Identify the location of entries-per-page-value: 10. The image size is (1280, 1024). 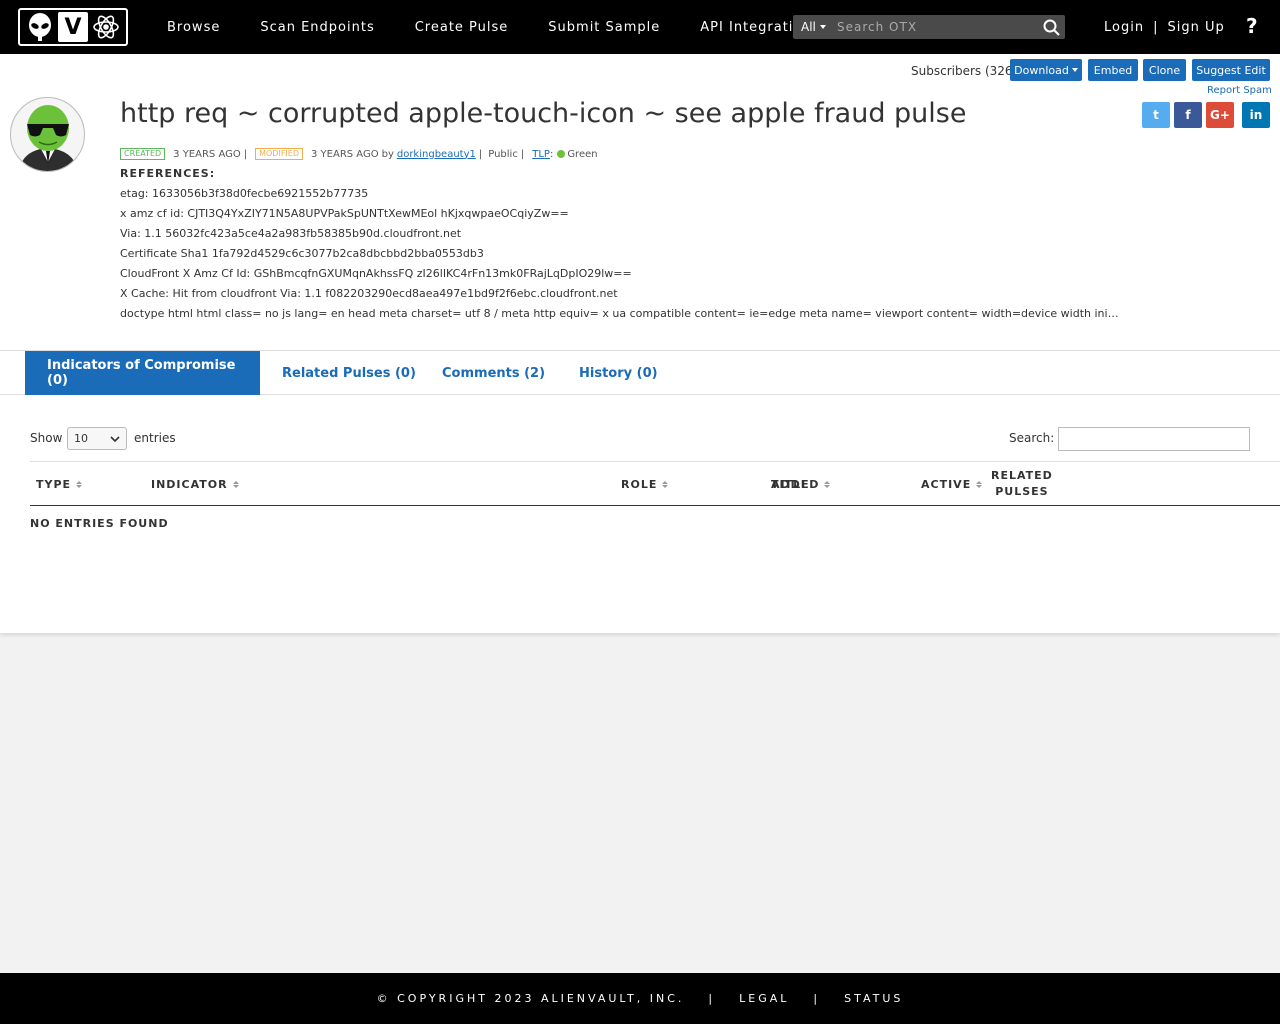
(81, 438).